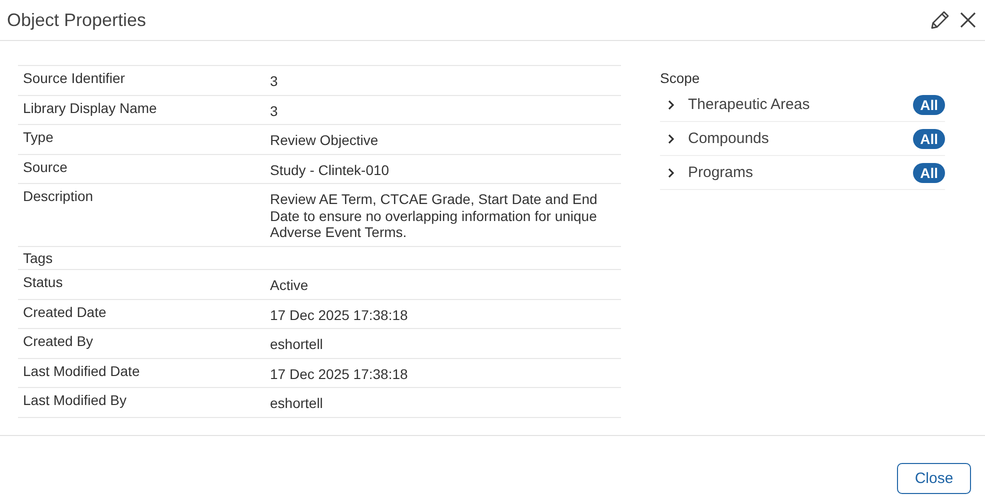 This screenshot has width=985, height=502. What do you see at coordinates (74, 79) in the screenshot?
I see `property-label: Source Identifier` at bounding box center [74, 79].